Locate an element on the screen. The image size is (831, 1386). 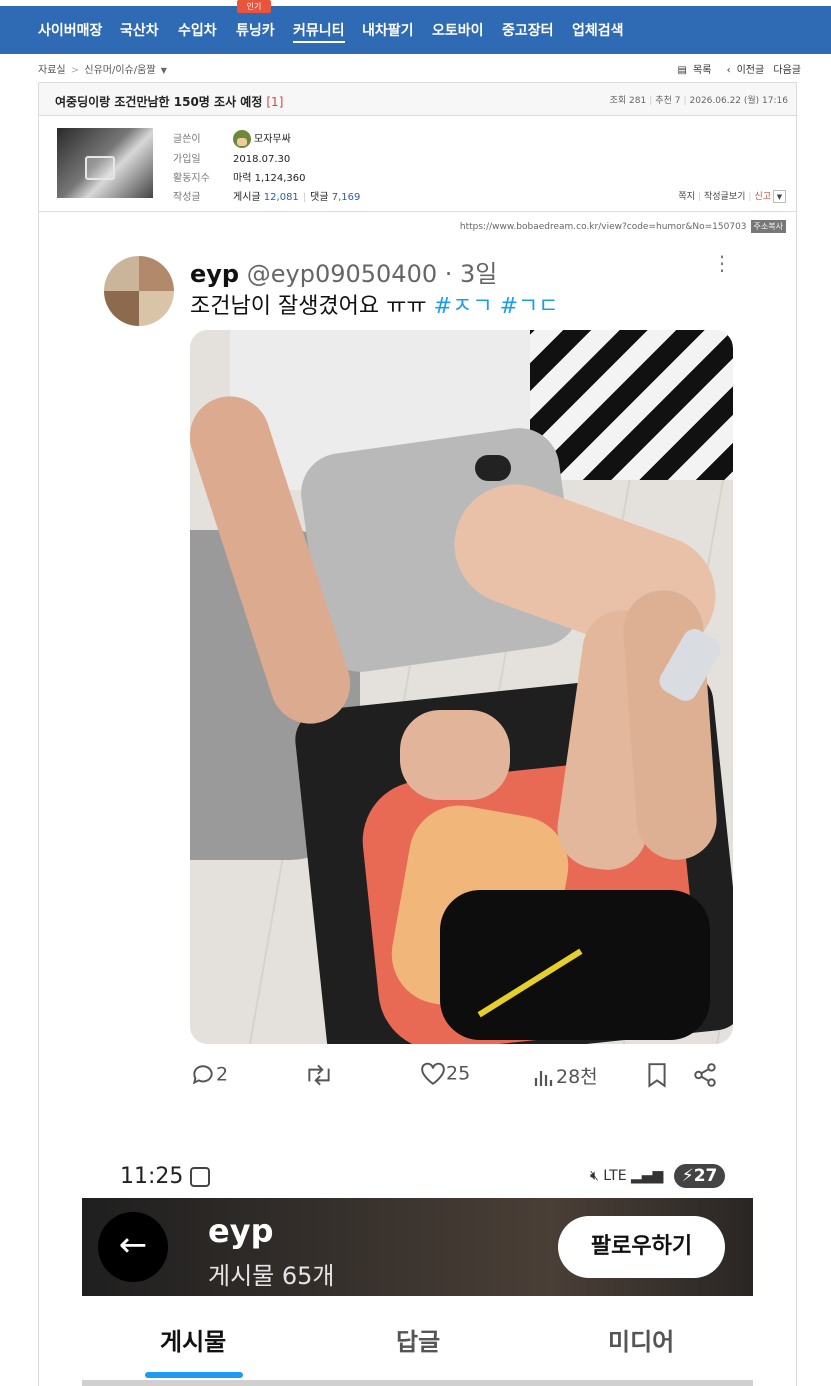
post-navigation: ▤ 목록 ‹ 이전글 다음글 is located at coordinates (733, 68).